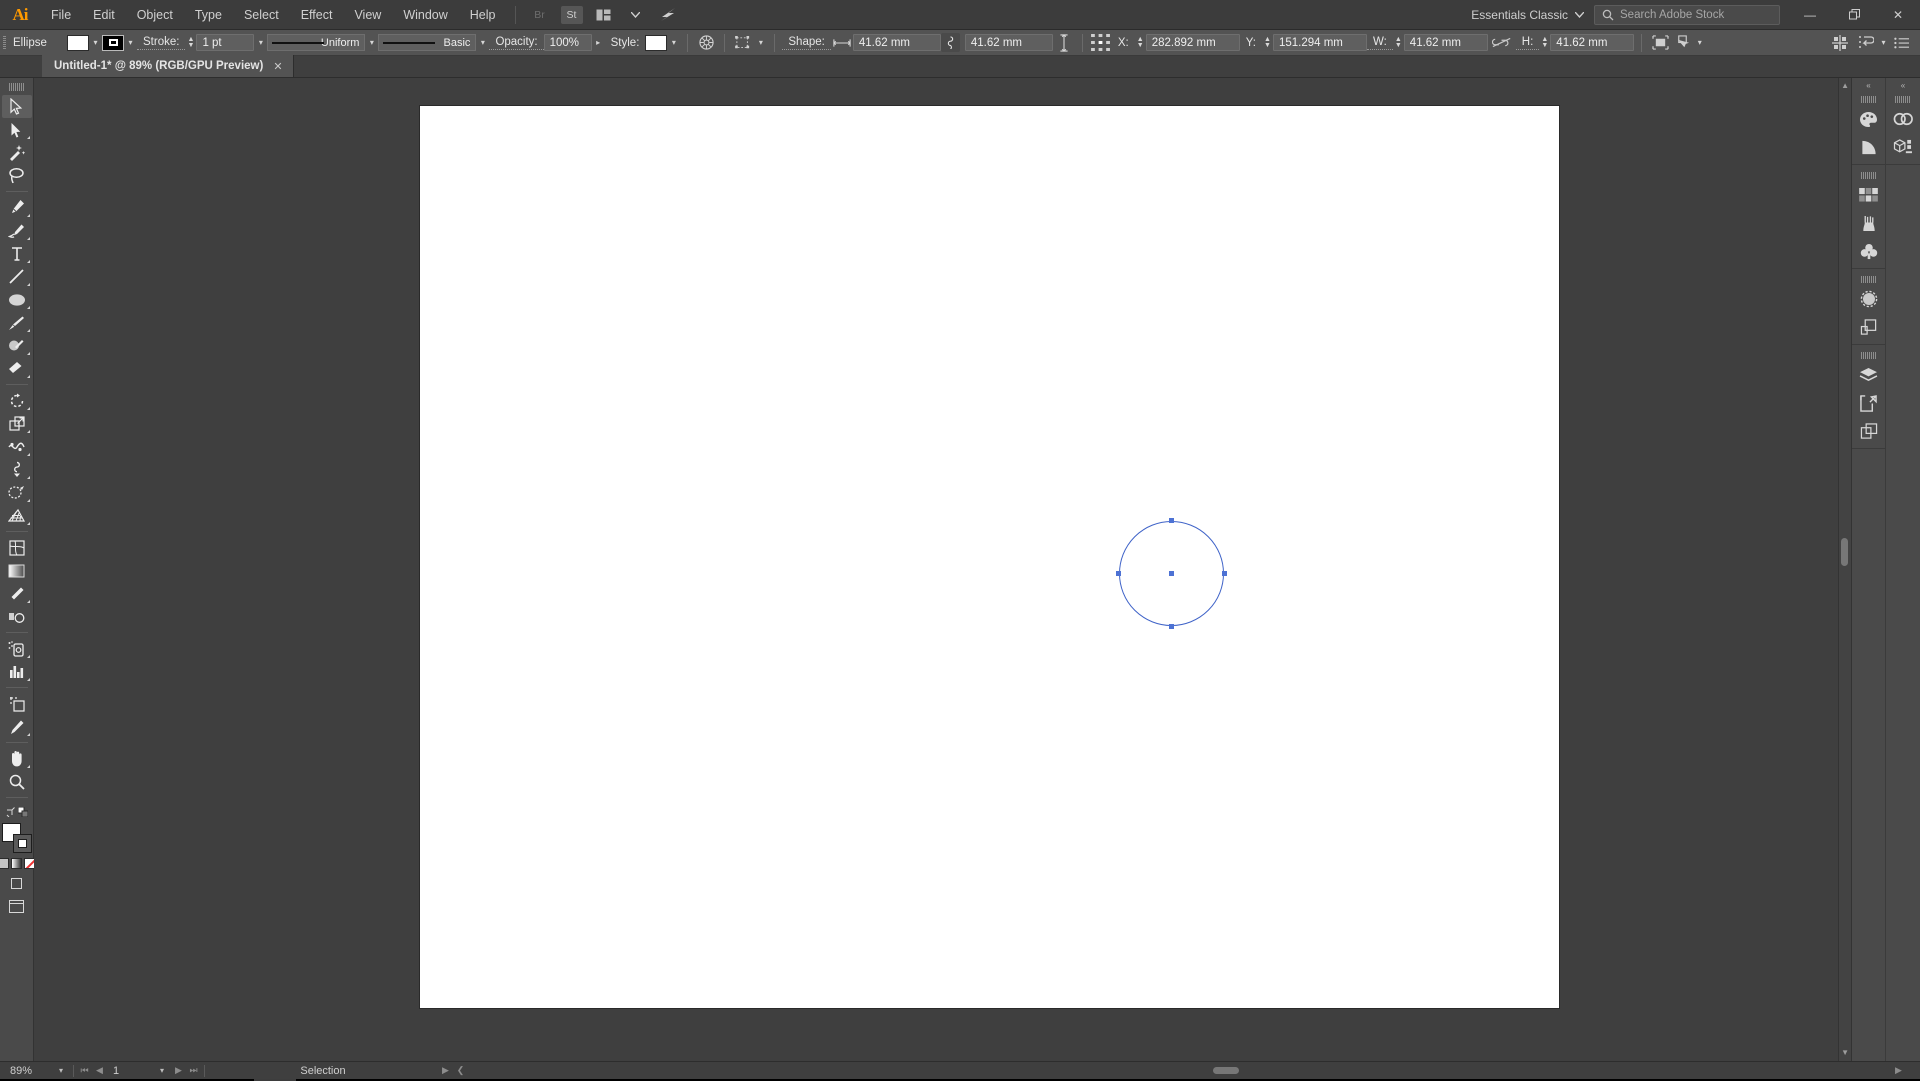 The image size is (1920, 1081). Describe the element at coordinates (17, 703) in the screenshot. I see `artboard-tool` at that location.